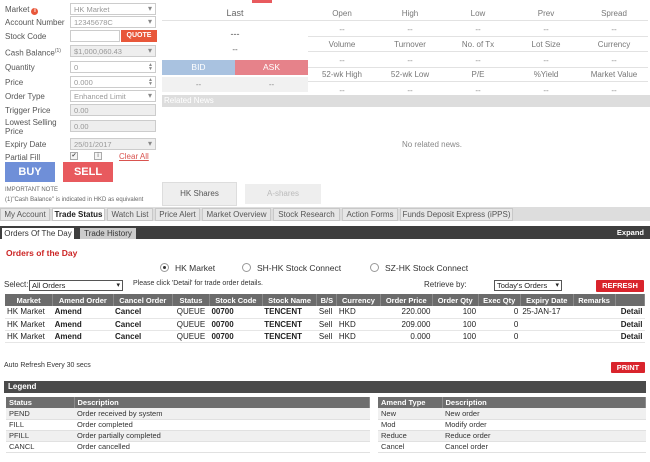 The width and height of the screenshot is (650, 462). I want to click on quote-button: QUOTE, so click(139, 36).